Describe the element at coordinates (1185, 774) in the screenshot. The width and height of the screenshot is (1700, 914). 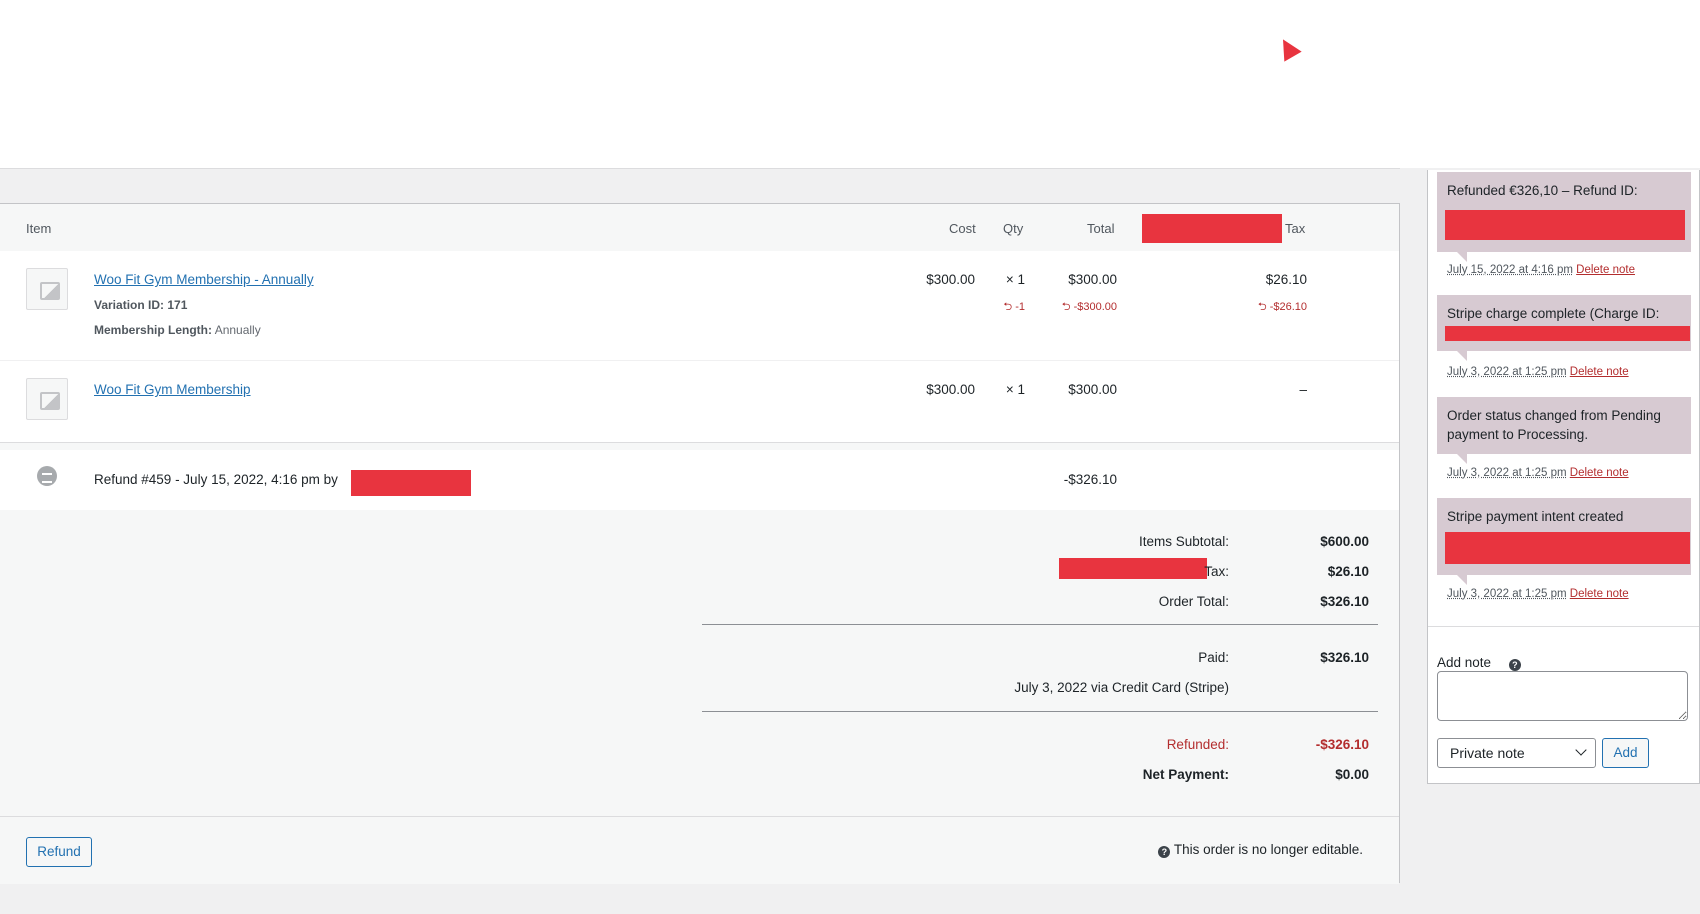
I see `net-payment-label: Net Payment:` at that location.